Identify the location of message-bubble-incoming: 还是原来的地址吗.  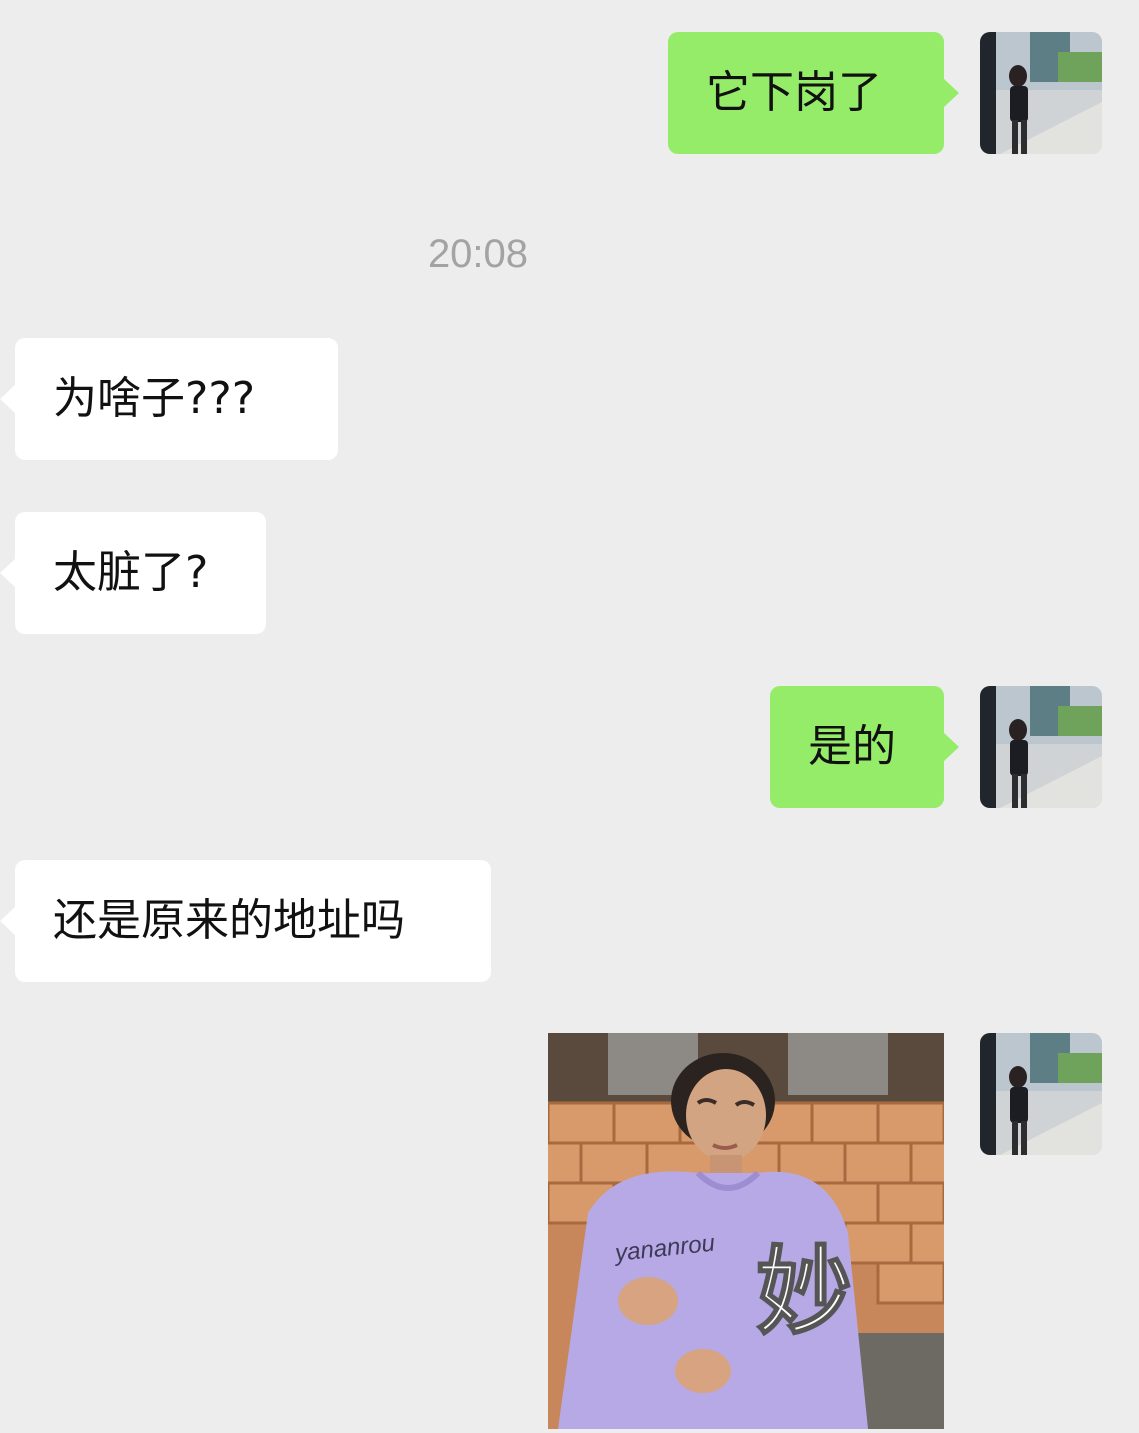
(245, 921).